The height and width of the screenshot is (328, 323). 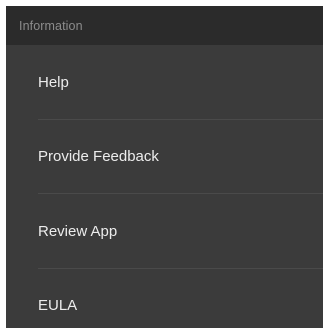 I want to click on menu-item-label: Provide Feedback, so click(x=98, y=157).